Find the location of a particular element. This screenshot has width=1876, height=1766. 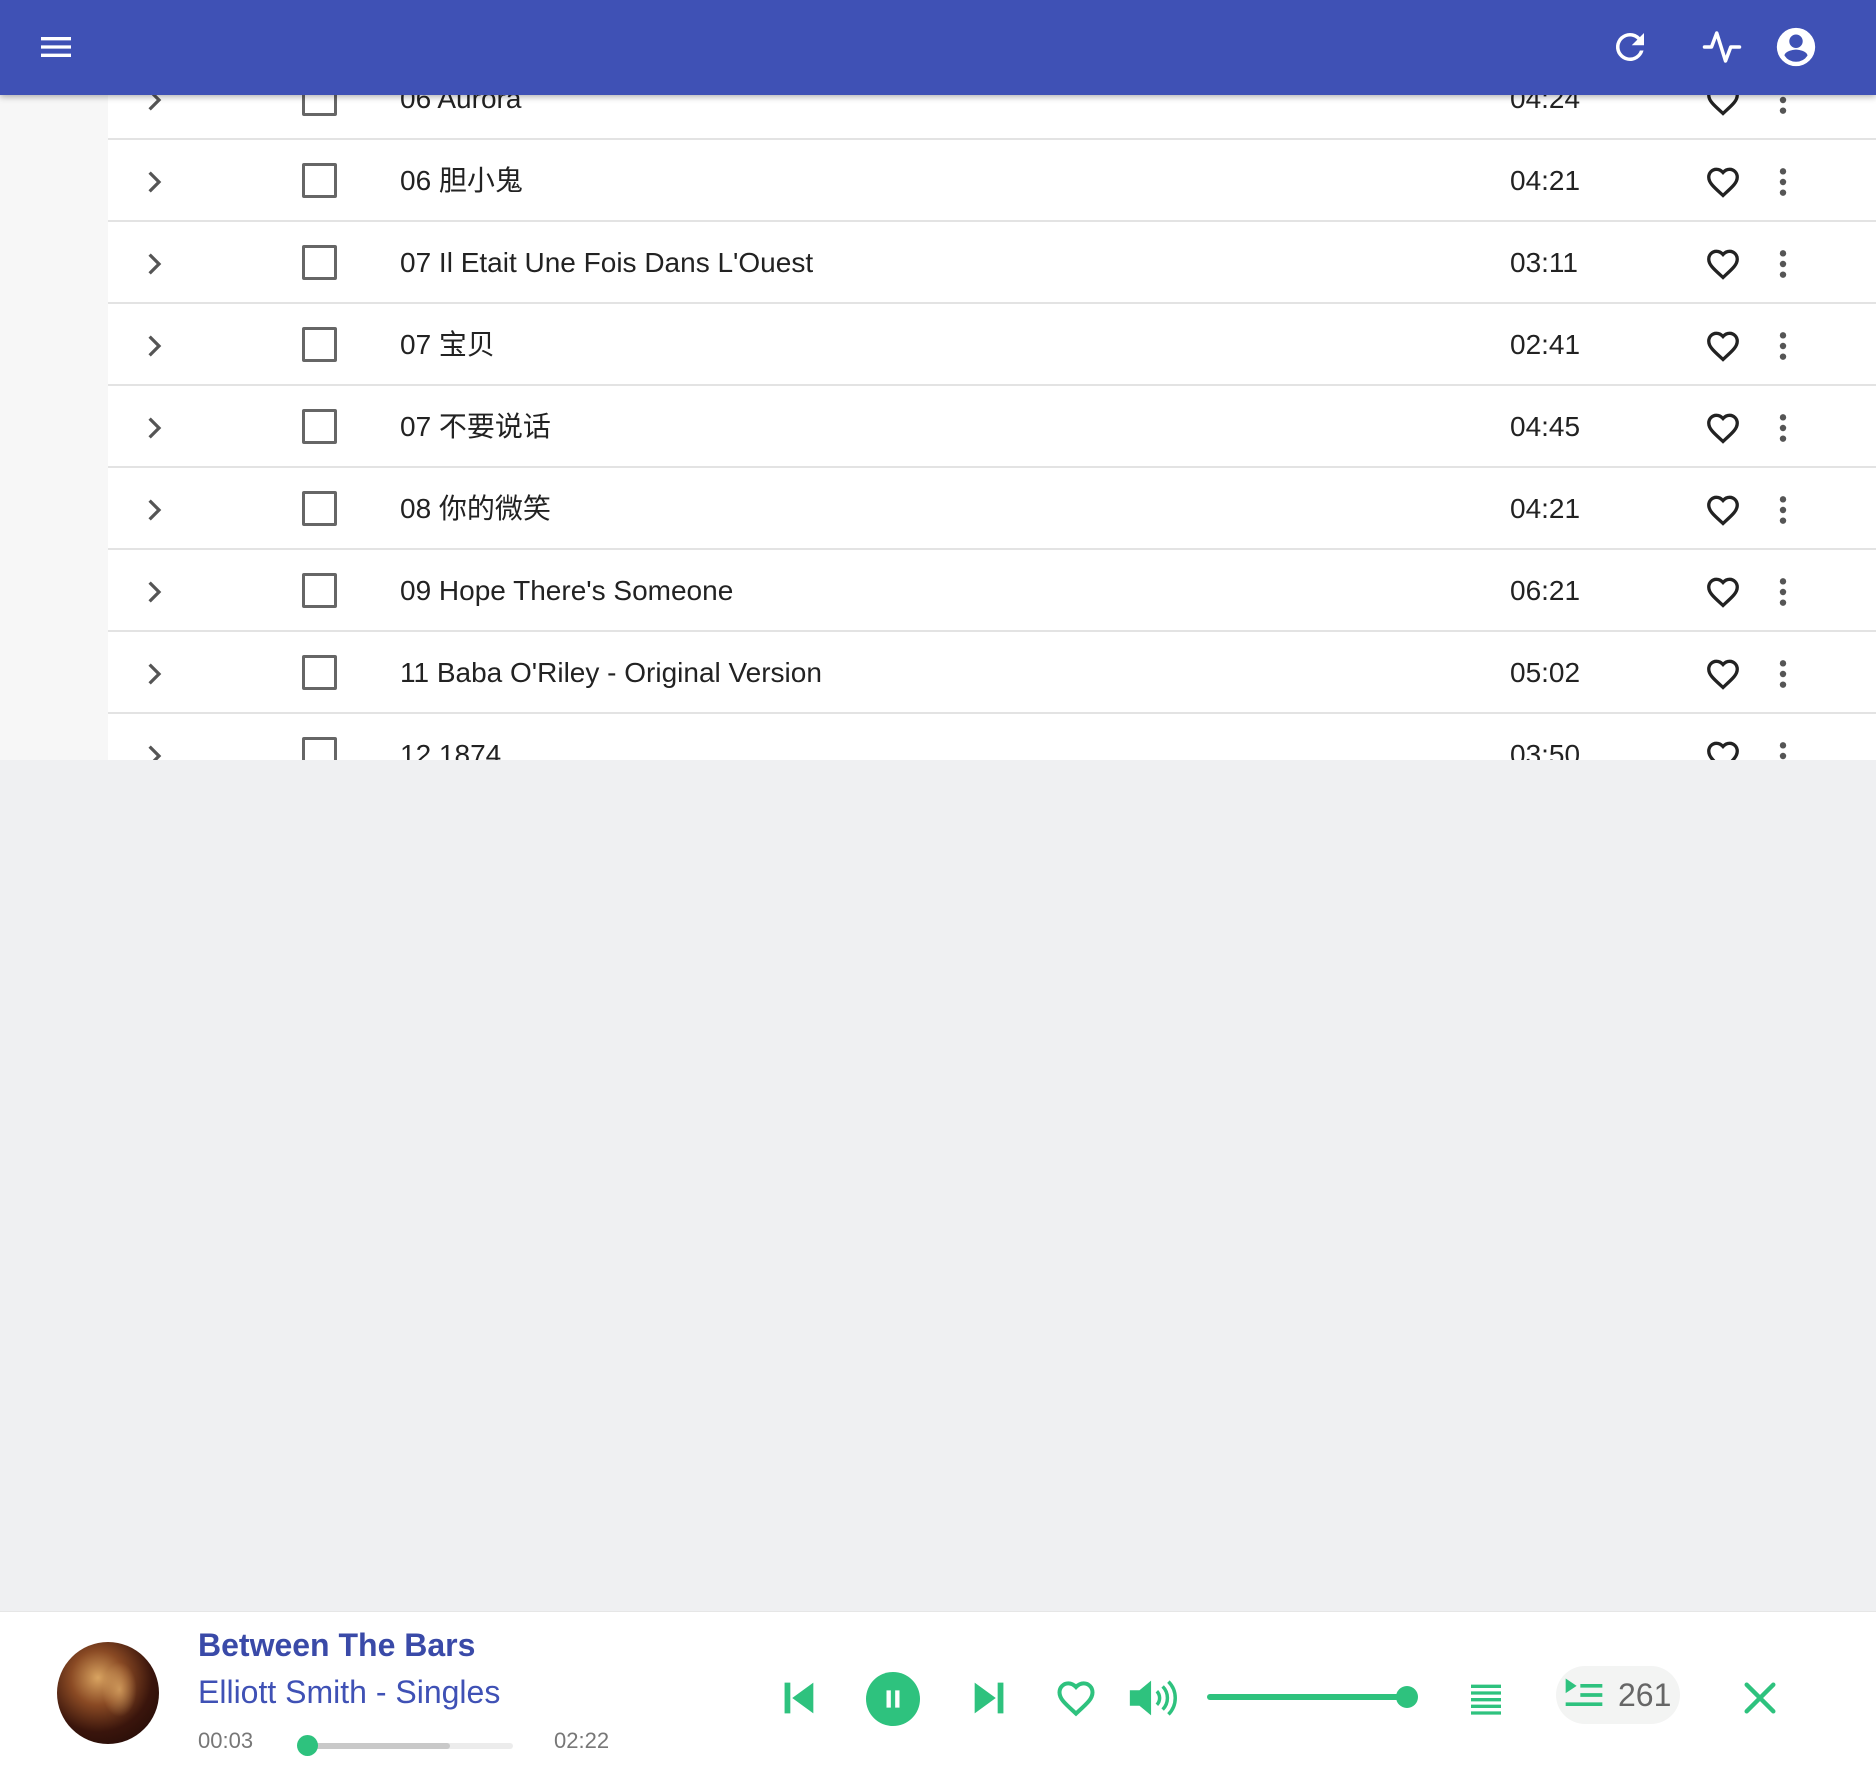

now-playing-title: Between The Bars is located at coordinates (336, 1645).